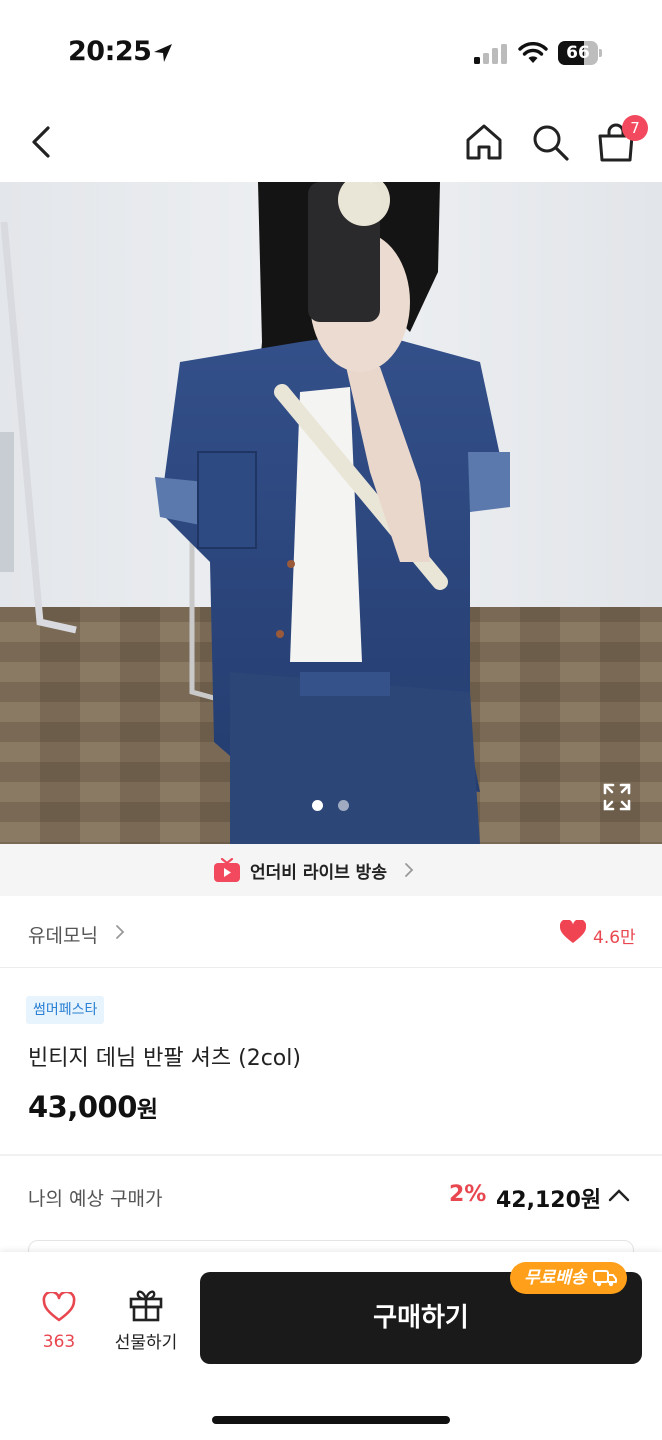 Image resolution: width=662 pixels, height=1440 pixels. I want to click on gift-label: 선물하기, so click(146, 1343).